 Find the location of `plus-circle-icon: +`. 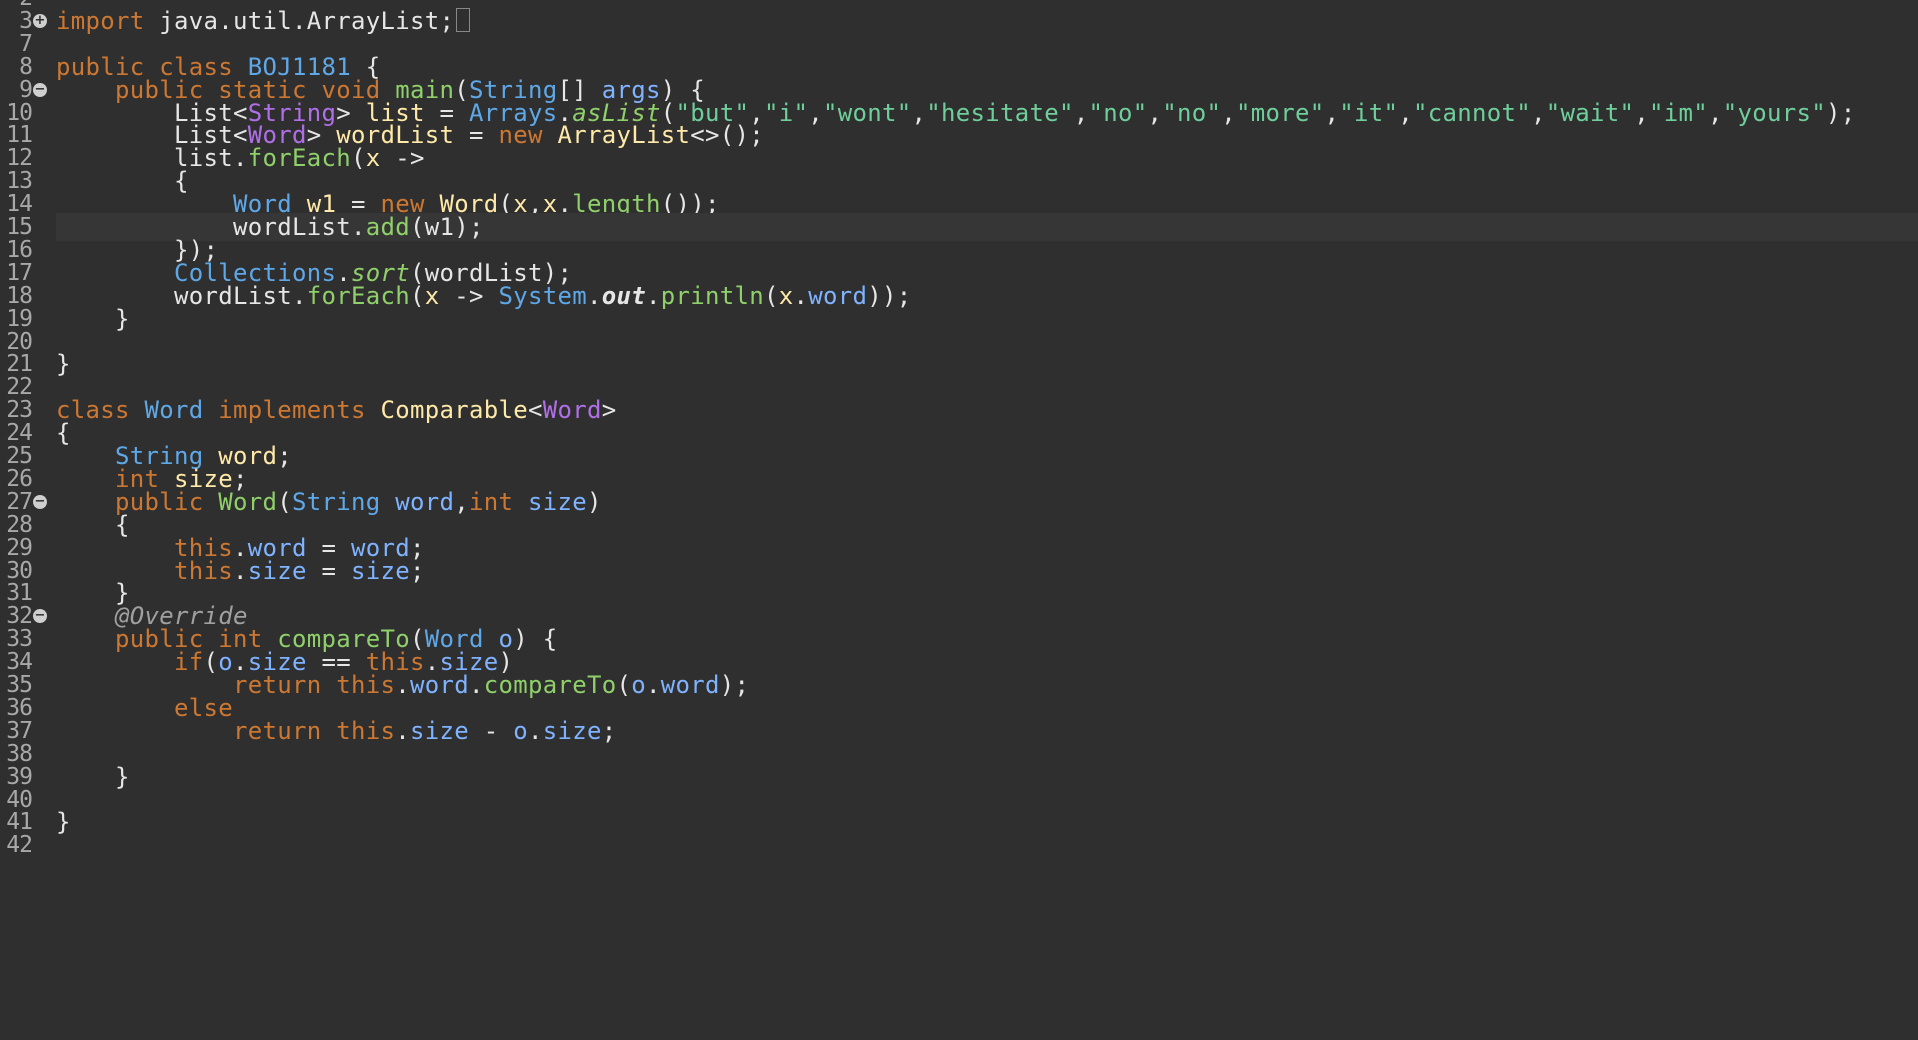

plus-circle-icon: + is located at coordinates (40, 20).